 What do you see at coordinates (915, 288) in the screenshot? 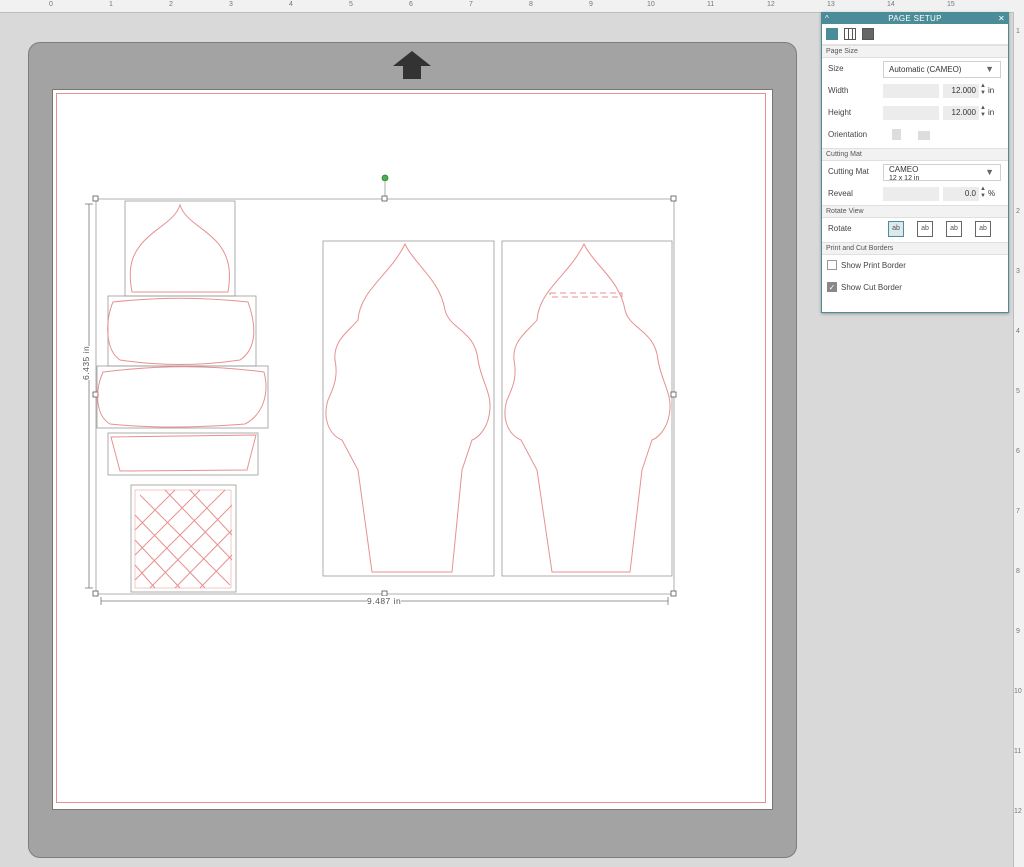
I see `cut-border-row: ✓ Show Cut Border` at bounding box center [915, 288].